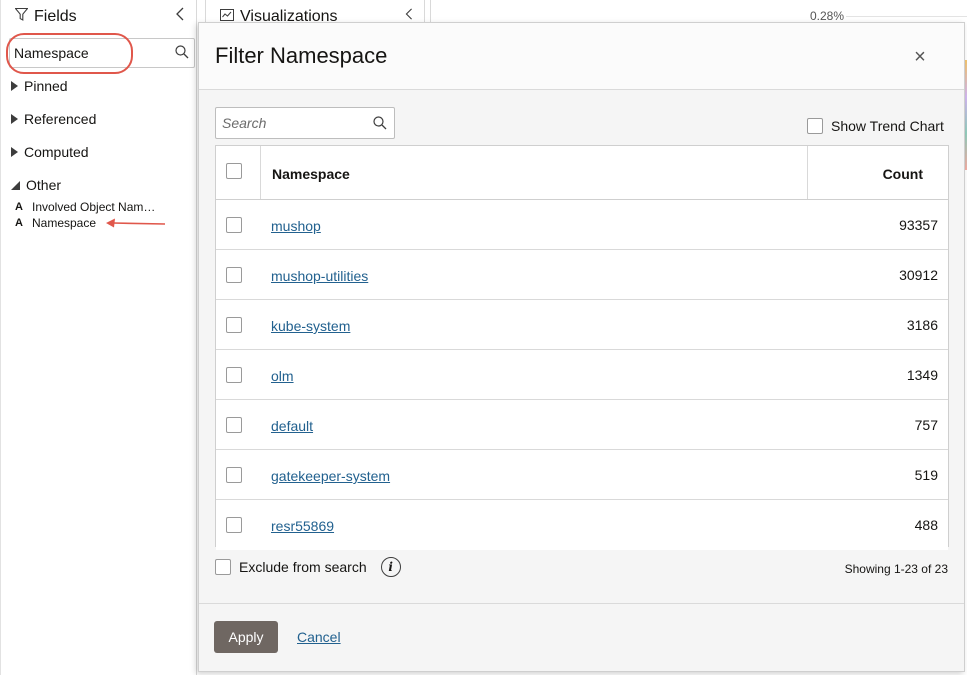 This screenshot has width=967, height=675. Describe the element at coordinates (582, 475) in the screenshot. I see `table-row: gatekeeper-system 519` at that location.